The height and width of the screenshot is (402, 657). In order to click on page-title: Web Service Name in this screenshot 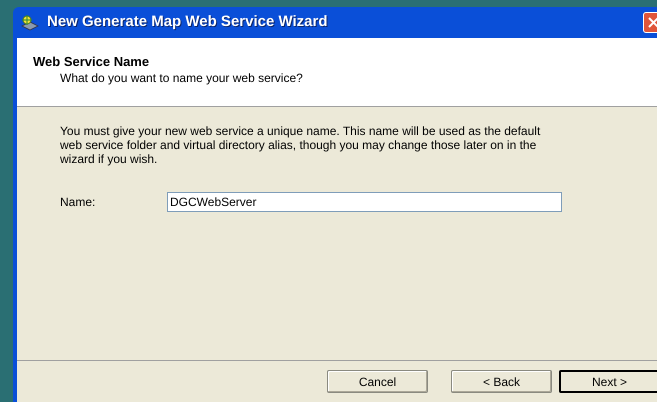, I will do `click(91, 62)`.